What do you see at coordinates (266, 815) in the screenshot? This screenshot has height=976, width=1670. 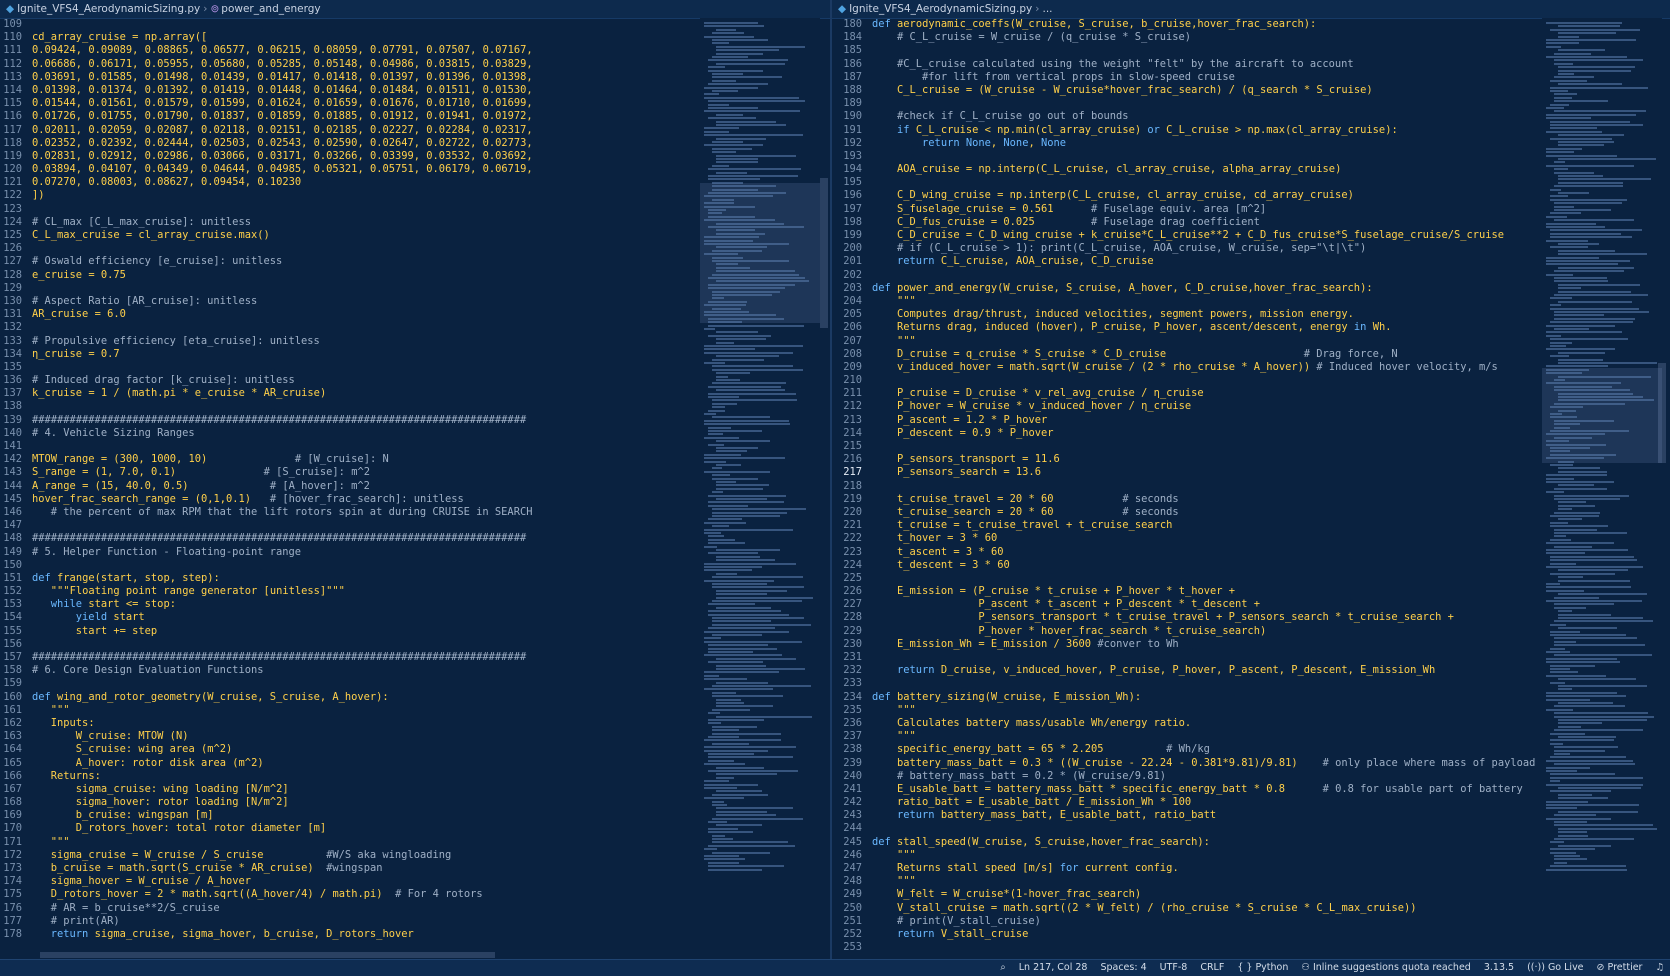 I see `code-line: 169 b_cruise: wingspan [m]` at bounding box center [266, 815].